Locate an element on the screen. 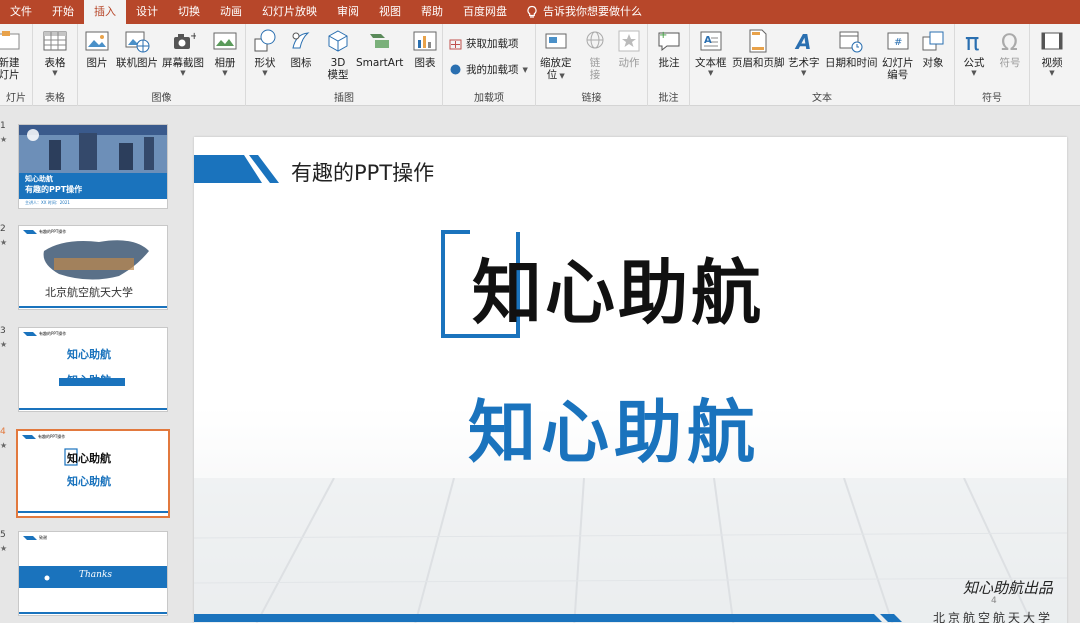  new-slide-label-2: 灯片 is located at coordinates (10, 75).